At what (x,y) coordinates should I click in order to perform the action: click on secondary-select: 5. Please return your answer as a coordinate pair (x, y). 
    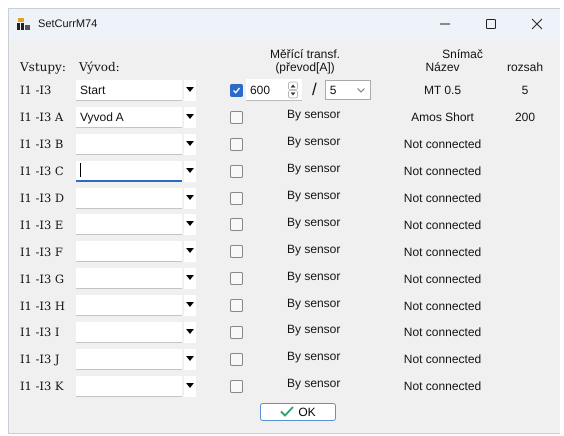
    Looking at the image, I should click on (347, 90).